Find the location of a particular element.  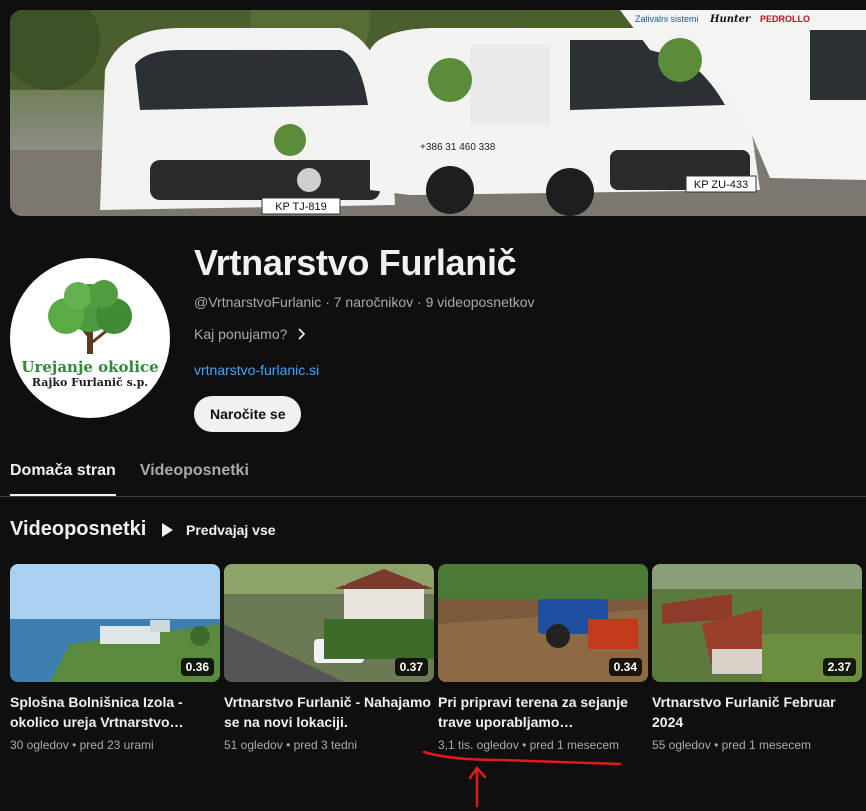

chevron-right-icon is located at coordinates (302, 334).